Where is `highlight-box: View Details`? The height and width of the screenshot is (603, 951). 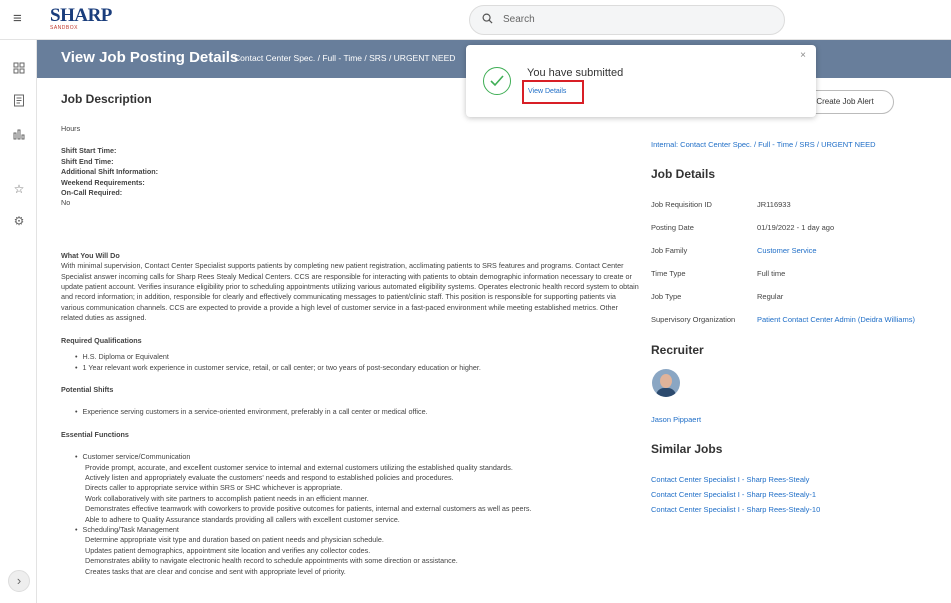 highlight-box: View Details is located at coordinates (553, 92).